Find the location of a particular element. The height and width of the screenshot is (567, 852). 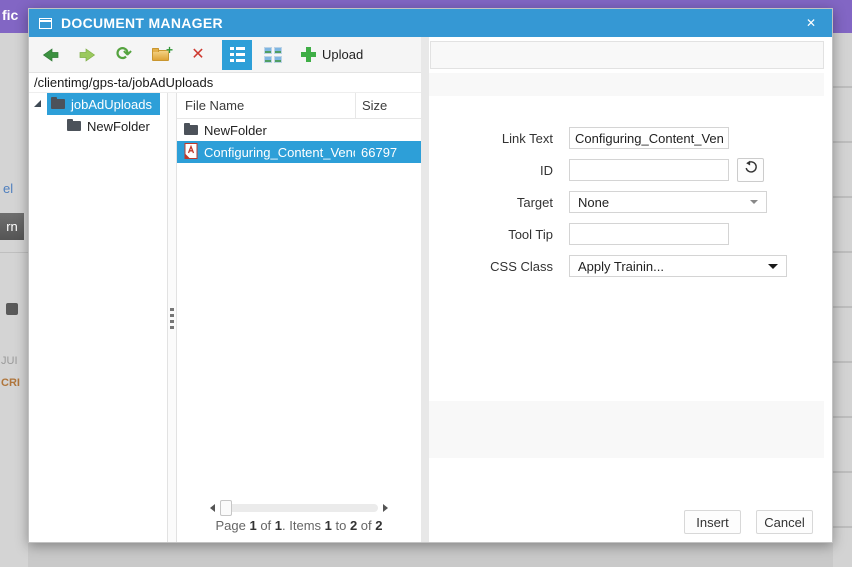

window-icon is located at coordinates (45, 23).